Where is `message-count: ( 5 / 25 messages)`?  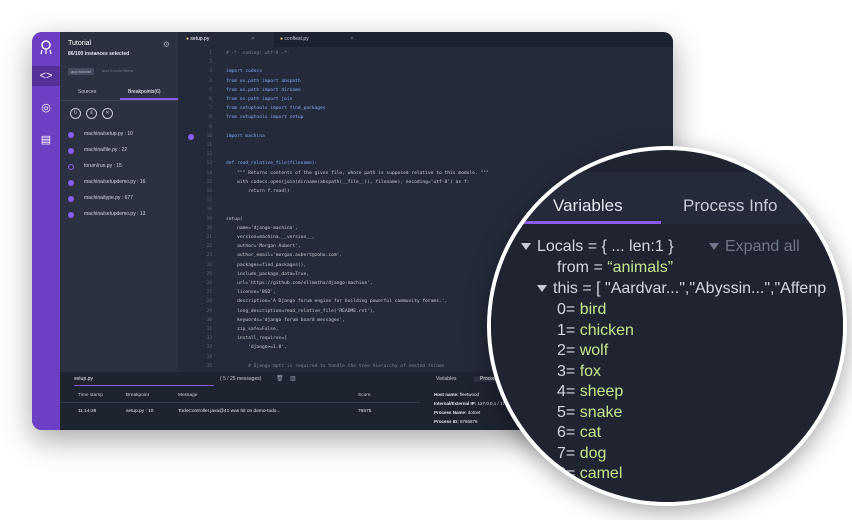
message-count: ( 5 / 25 messages) is located at coordinates (241, 379).